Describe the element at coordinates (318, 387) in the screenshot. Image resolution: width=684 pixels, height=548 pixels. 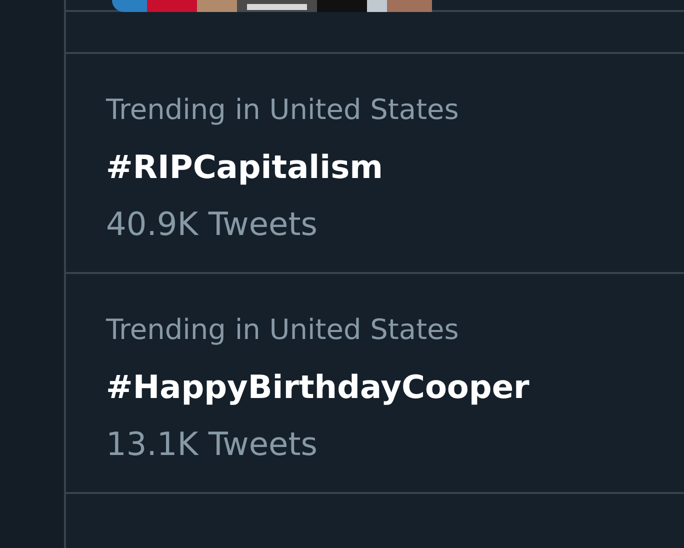
I see `trend-hashtag: #HappyBirthdayCooper` at that location.